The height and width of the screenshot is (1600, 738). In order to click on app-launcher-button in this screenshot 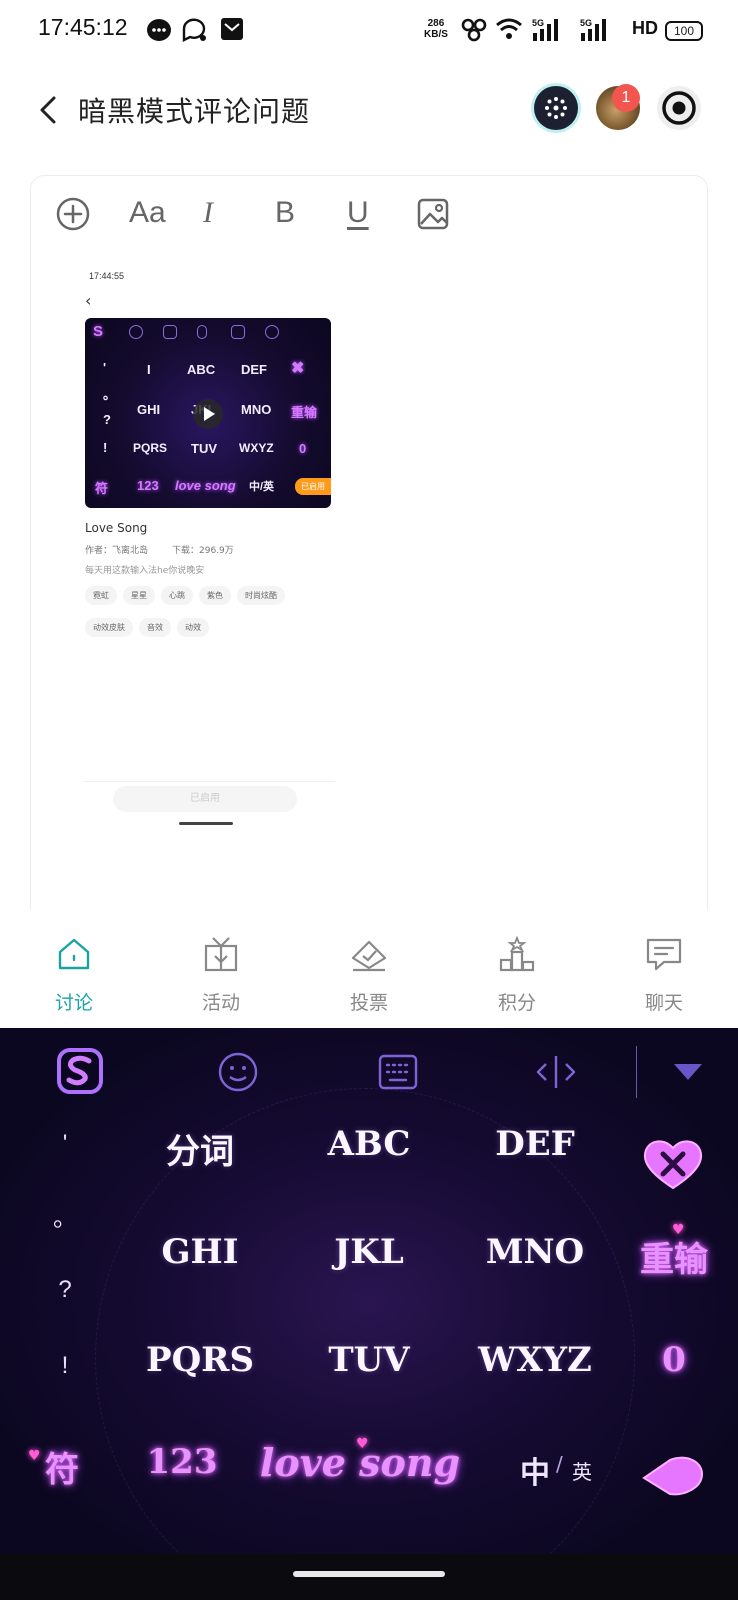, I will do `click(556, 108)`.